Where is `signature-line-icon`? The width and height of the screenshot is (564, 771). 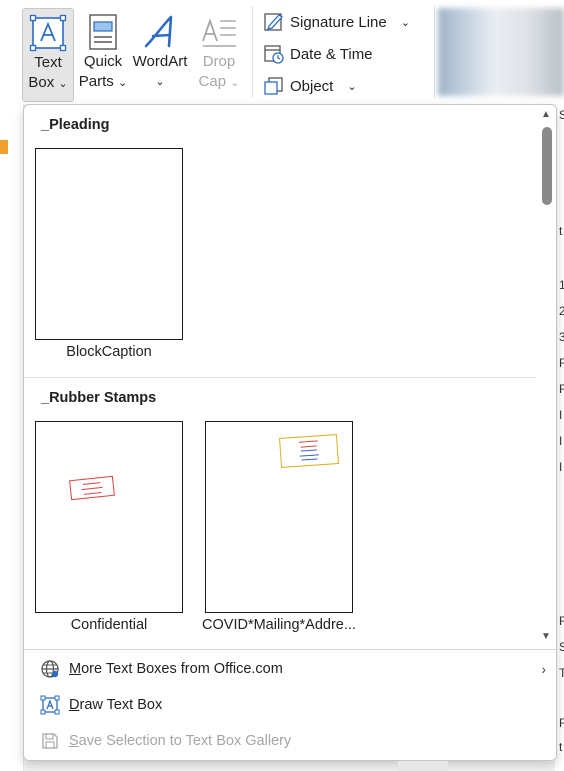
signature-line-icon is located at coordinates (274, 22).